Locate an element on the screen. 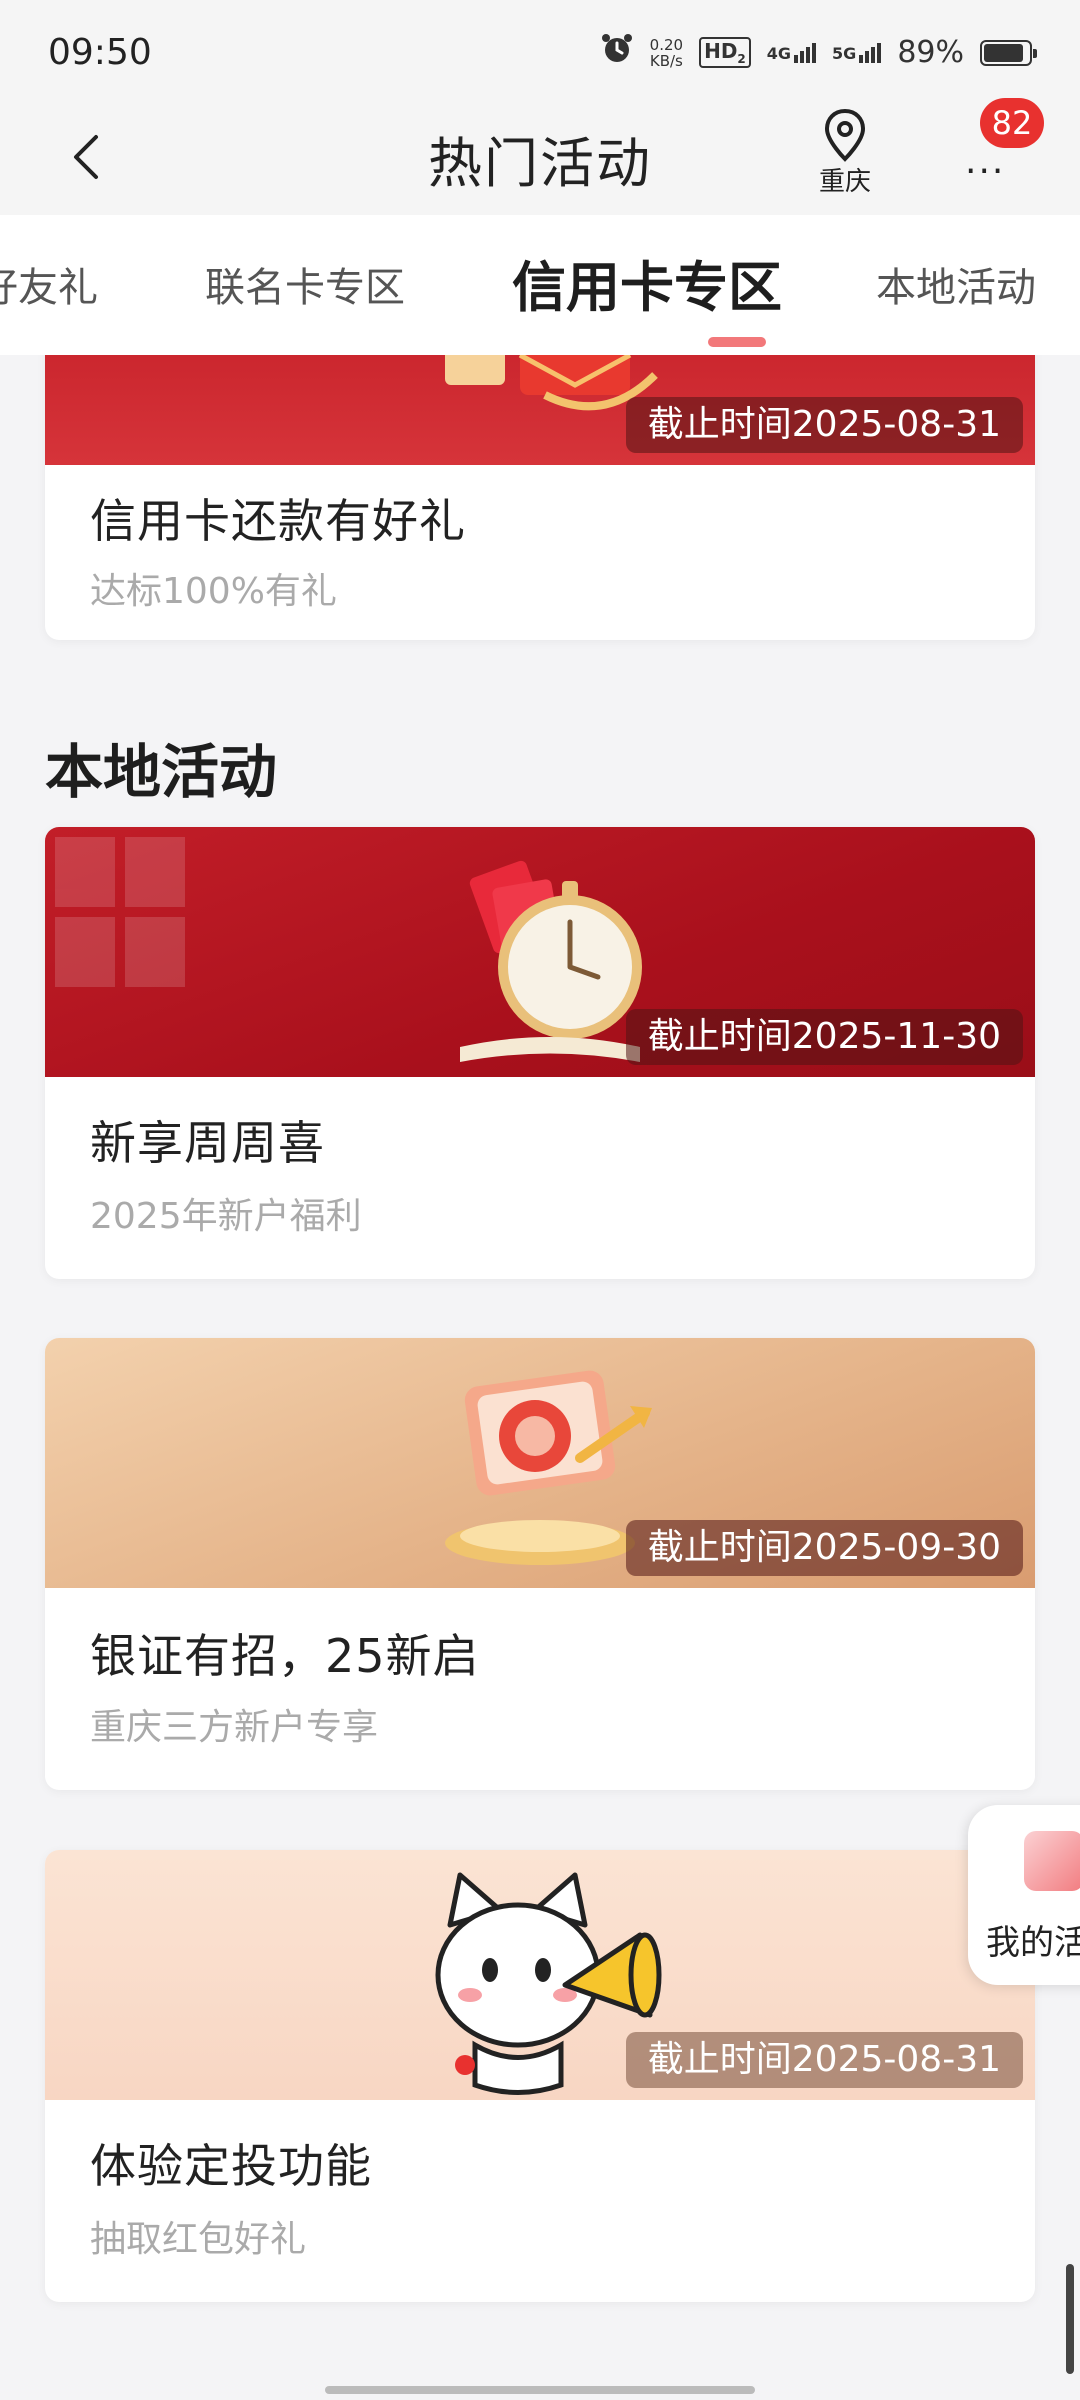  my-activities-button: 我的活 is located at coordinates (1024, 1895).